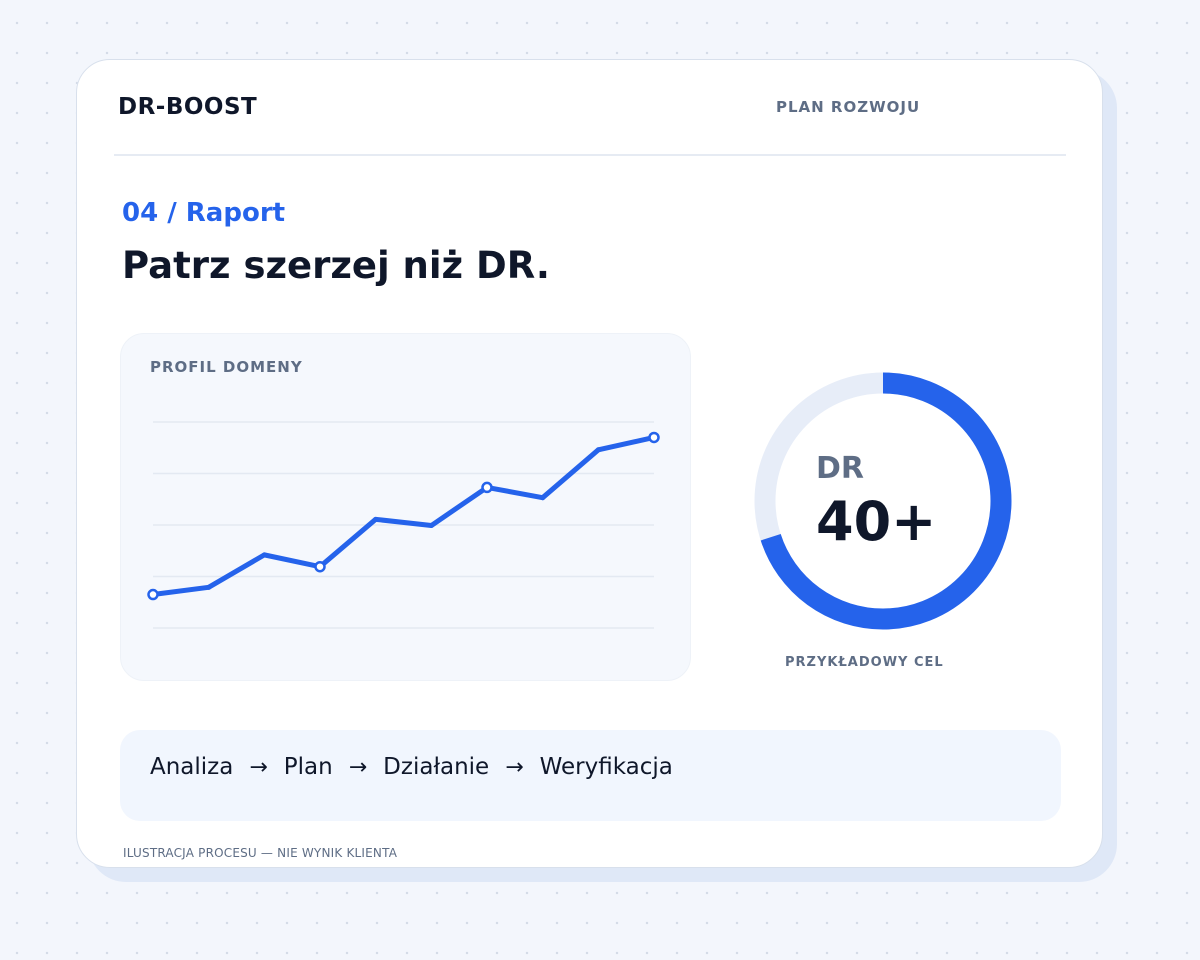  I want to click on header-divider, so click(590, 155).